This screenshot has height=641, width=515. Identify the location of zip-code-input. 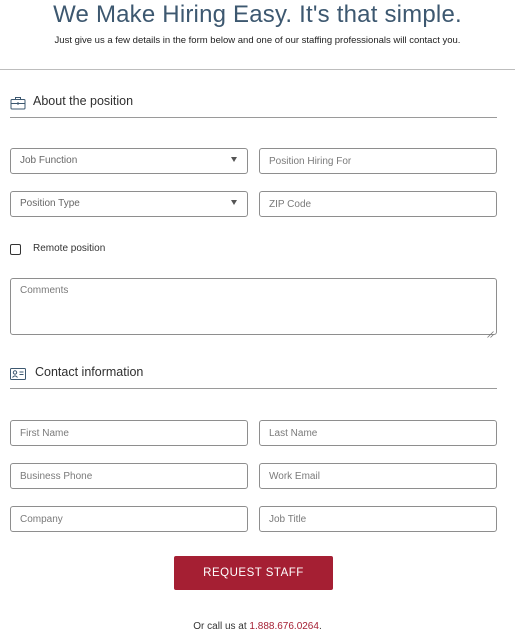
(378, 204).